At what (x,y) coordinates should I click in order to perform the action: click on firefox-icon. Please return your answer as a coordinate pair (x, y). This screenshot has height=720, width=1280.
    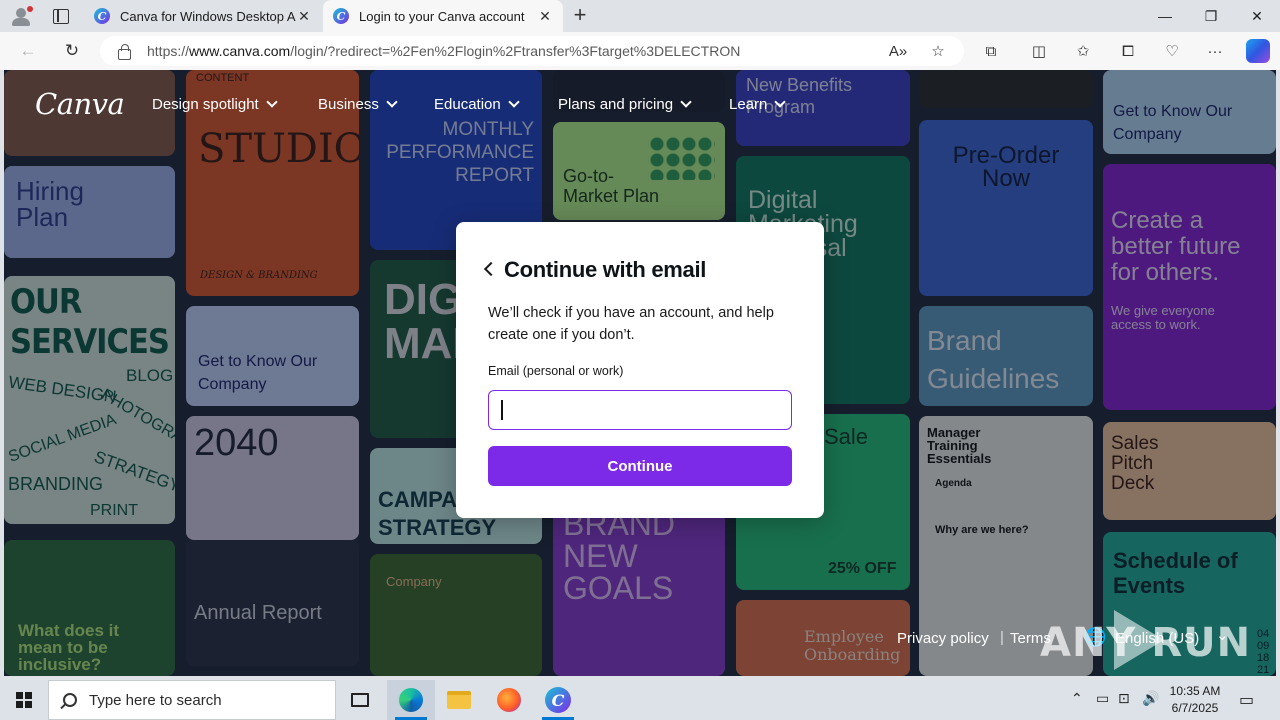
    Looking at the image, I should click on (509, 700).